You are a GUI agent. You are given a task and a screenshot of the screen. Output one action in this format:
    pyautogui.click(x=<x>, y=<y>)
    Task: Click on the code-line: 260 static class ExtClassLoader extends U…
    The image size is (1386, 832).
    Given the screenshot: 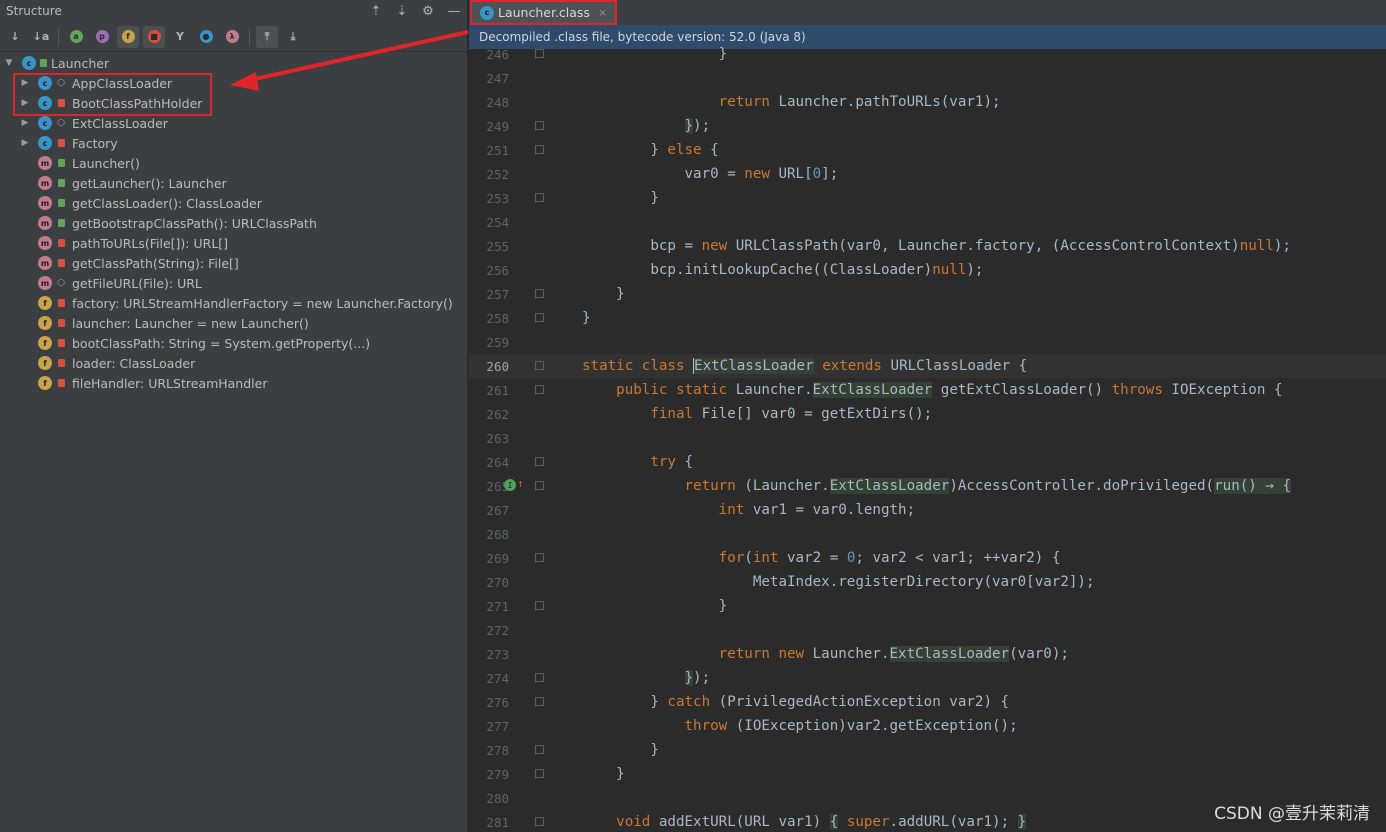 What is the action you would take?
    pyautogui.click(x=927, y=366)
    